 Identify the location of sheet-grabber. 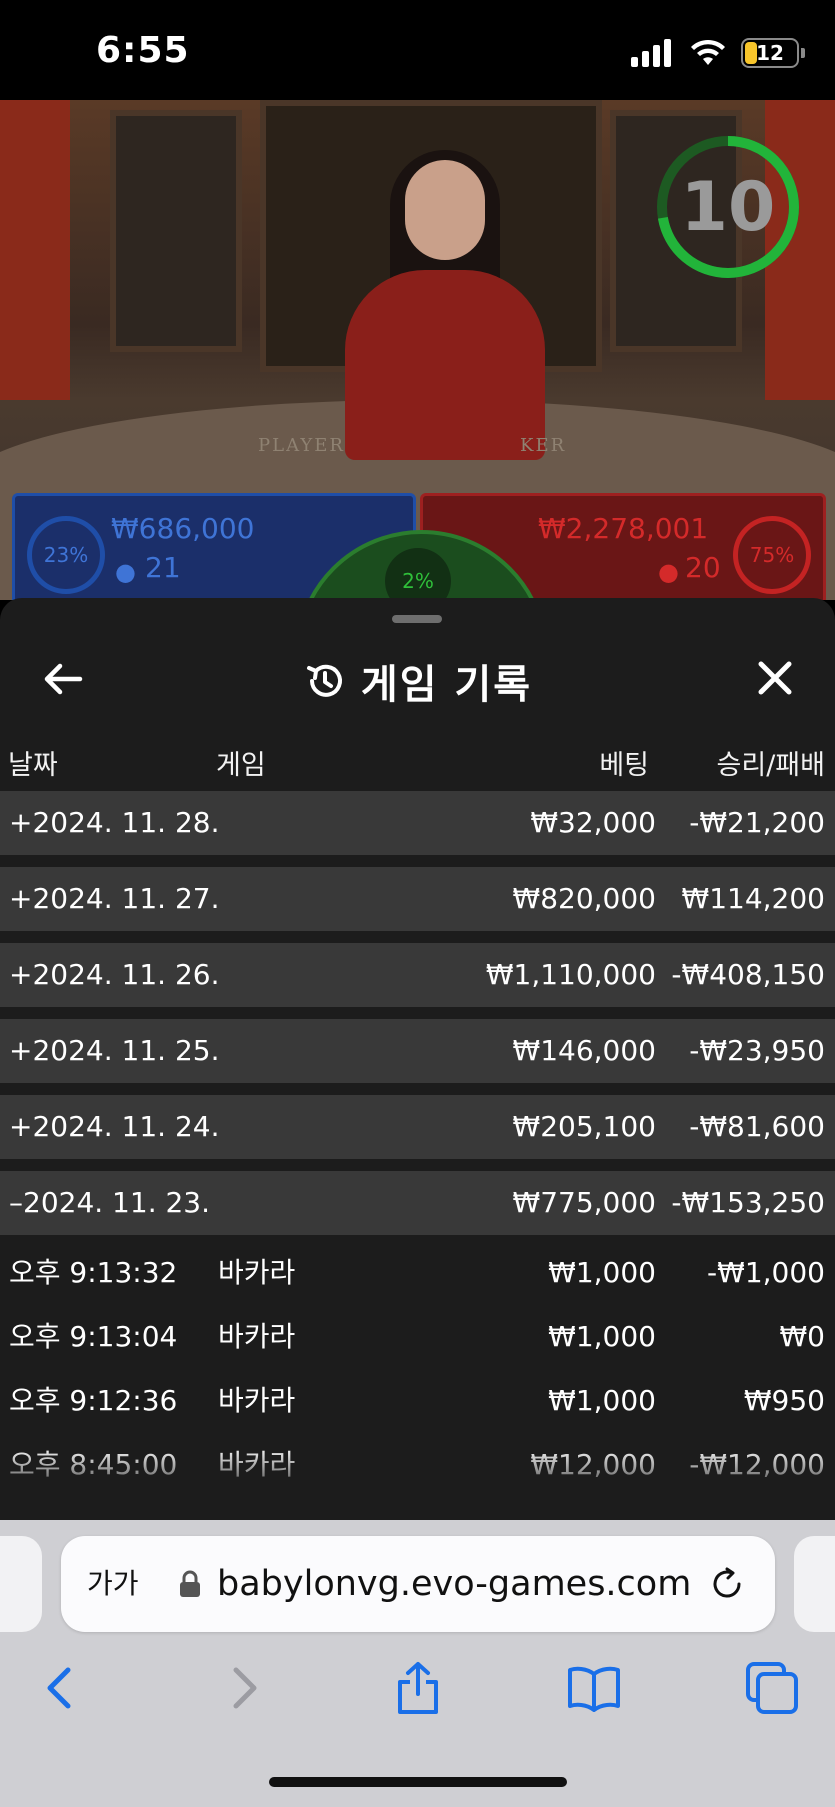
(417, 619).